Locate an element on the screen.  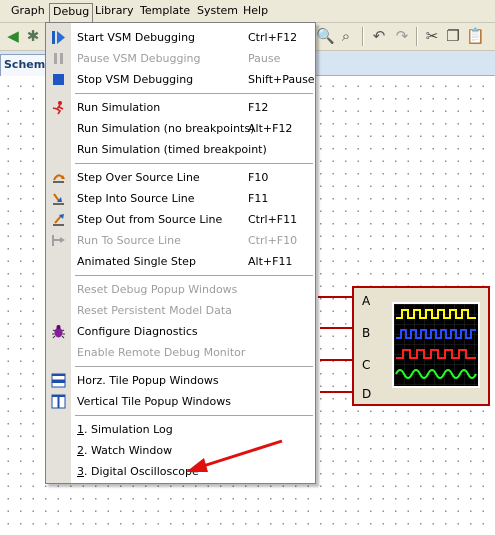
run-icon is located at coordinates (58, 107).